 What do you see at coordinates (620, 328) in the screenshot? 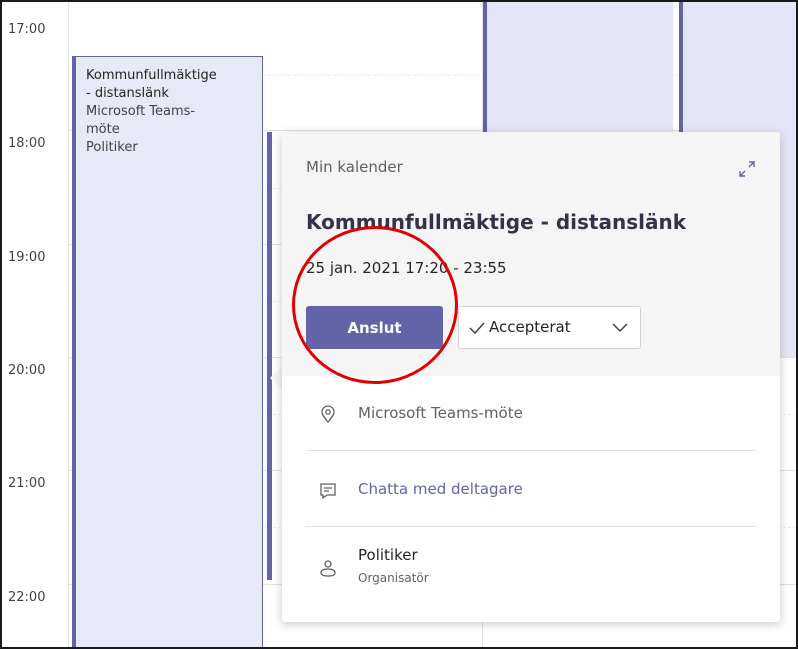
I see `chevron-down-icon` at bounding box center [620, 328].